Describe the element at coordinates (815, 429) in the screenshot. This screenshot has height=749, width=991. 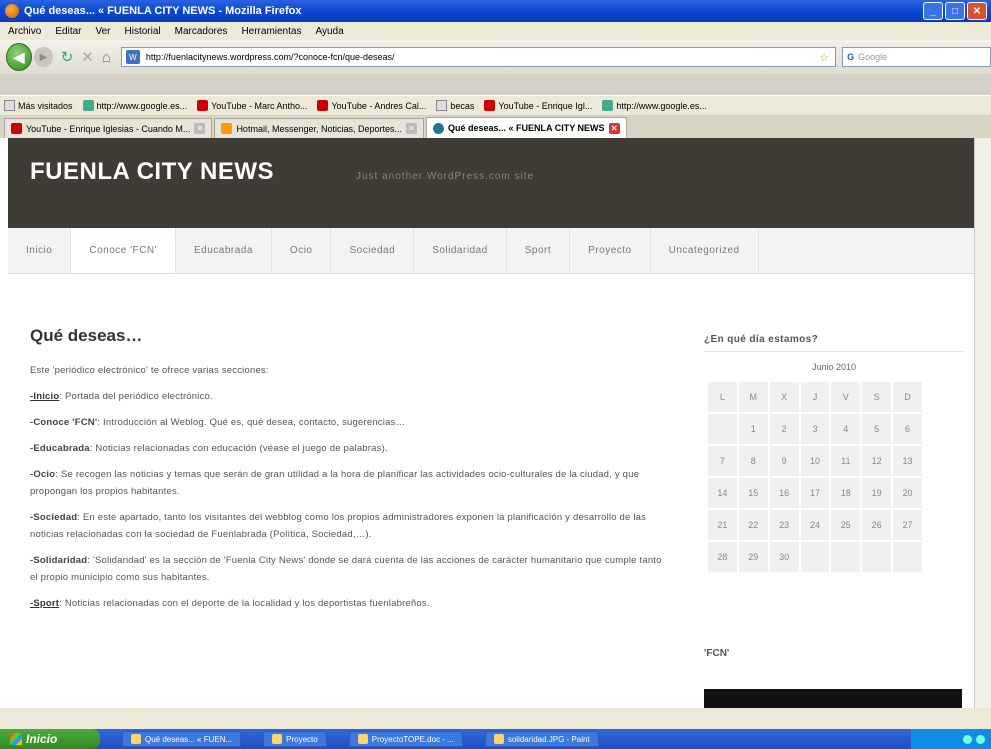
I see `calendar-day: 3` at that location.